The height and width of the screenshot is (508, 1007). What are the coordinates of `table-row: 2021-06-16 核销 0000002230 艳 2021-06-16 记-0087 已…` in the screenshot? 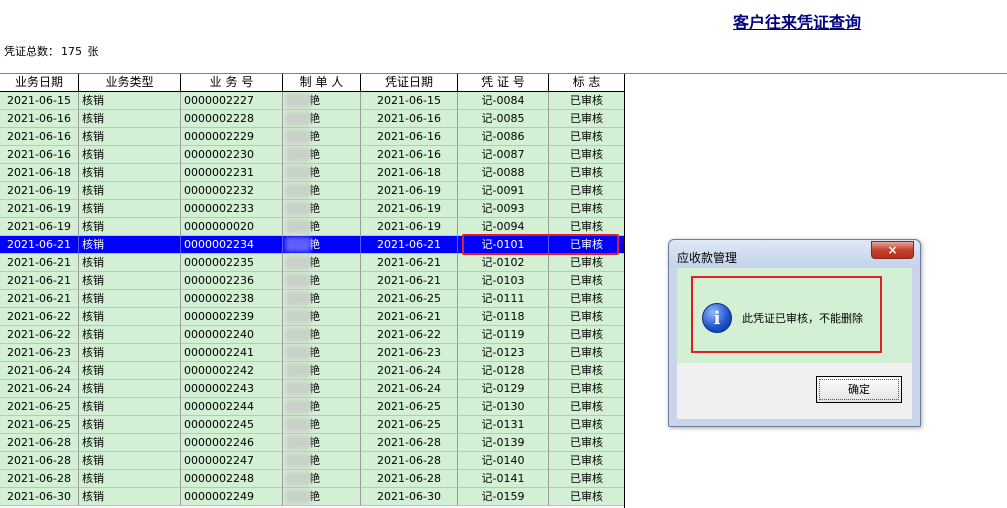 It's located at (312, 155).